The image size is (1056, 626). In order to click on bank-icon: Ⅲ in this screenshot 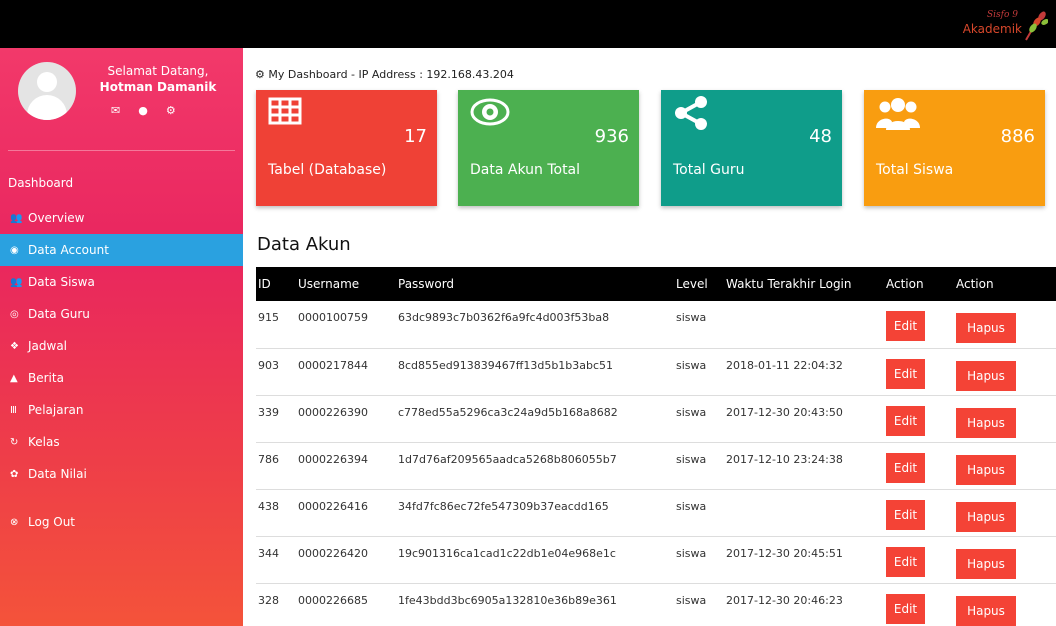, I will do `click(13, 410)`.